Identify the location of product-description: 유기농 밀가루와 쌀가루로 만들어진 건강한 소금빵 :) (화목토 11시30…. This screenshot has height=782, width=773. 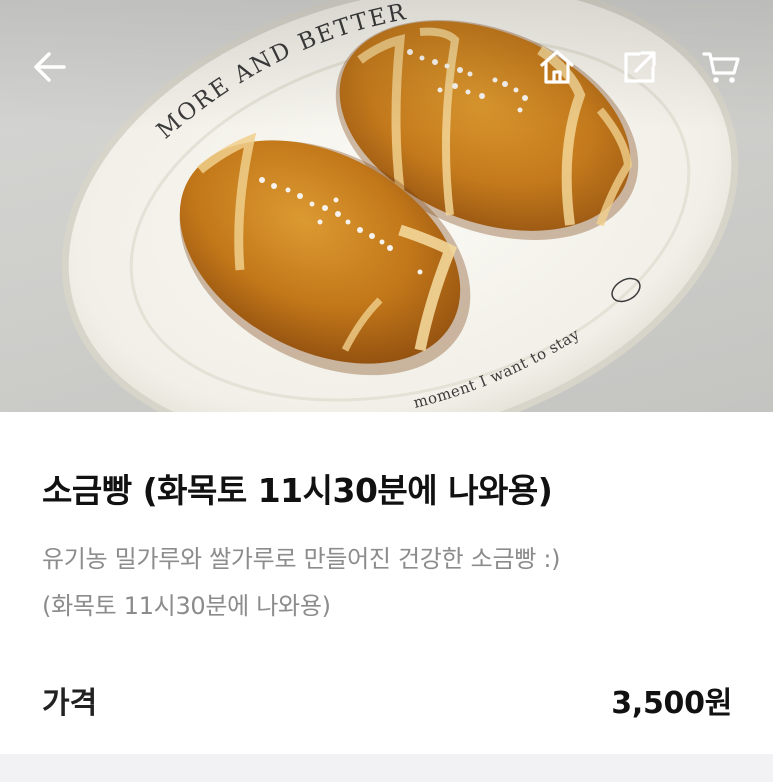
(392, 583).